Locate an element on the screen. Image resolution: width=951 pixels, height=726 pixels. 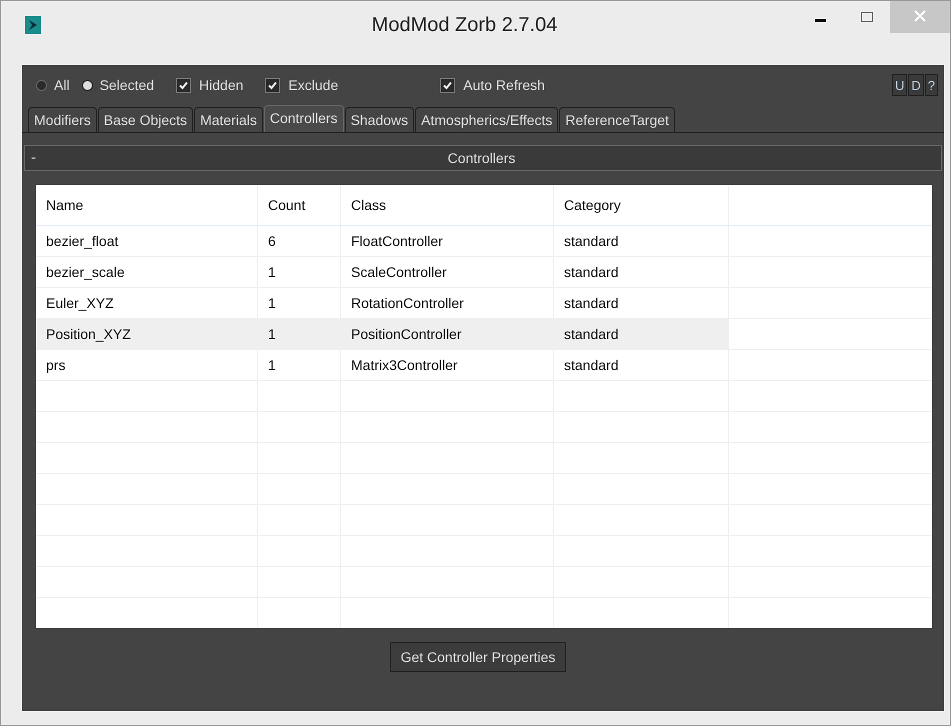
option-label: Hidden is located at coordinates (221, 85).